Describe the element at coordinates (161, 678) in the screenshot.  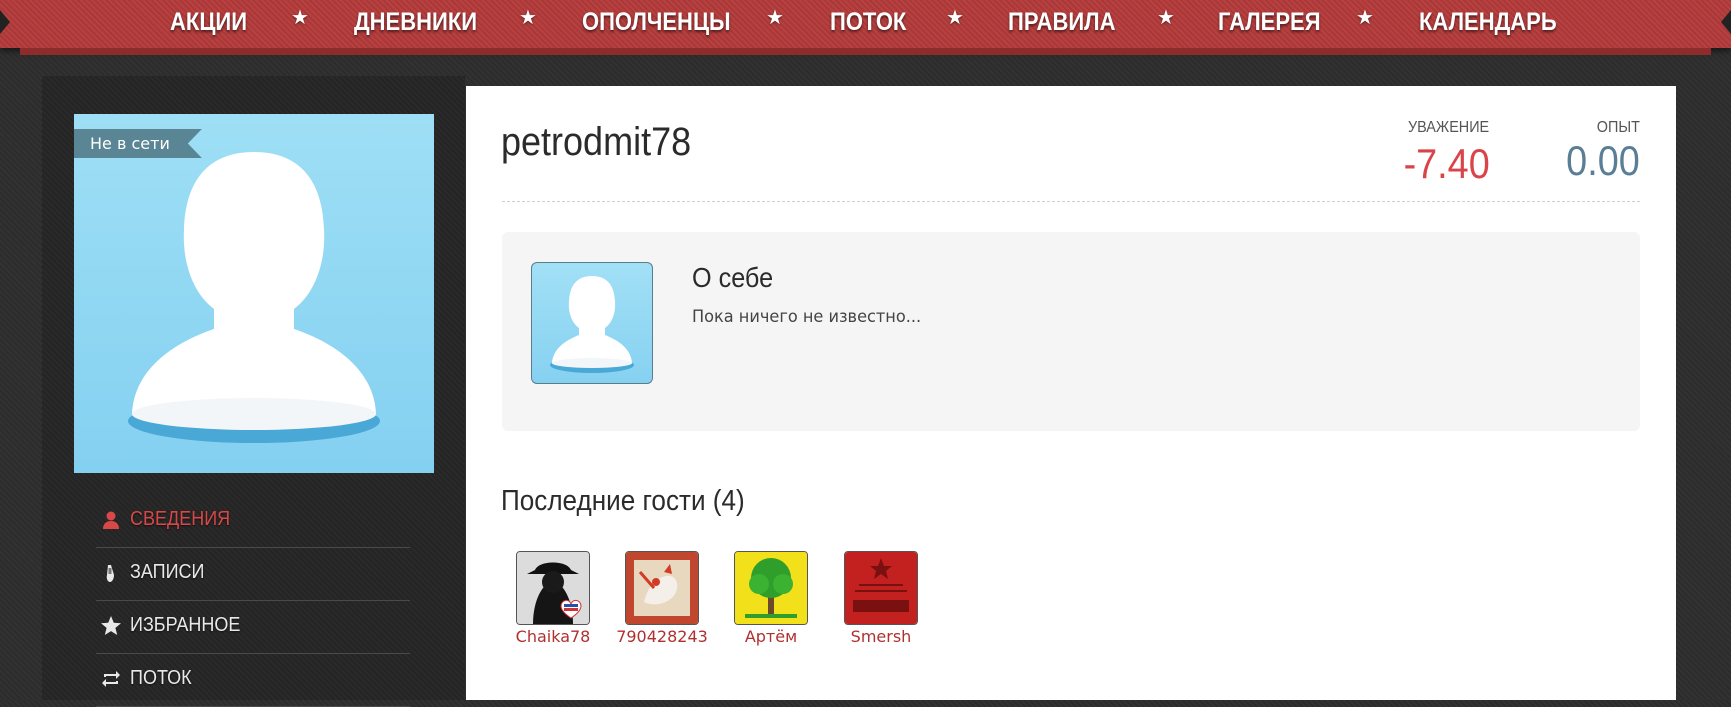
I see `sidebar-item-label: ПОТОК` at that location.